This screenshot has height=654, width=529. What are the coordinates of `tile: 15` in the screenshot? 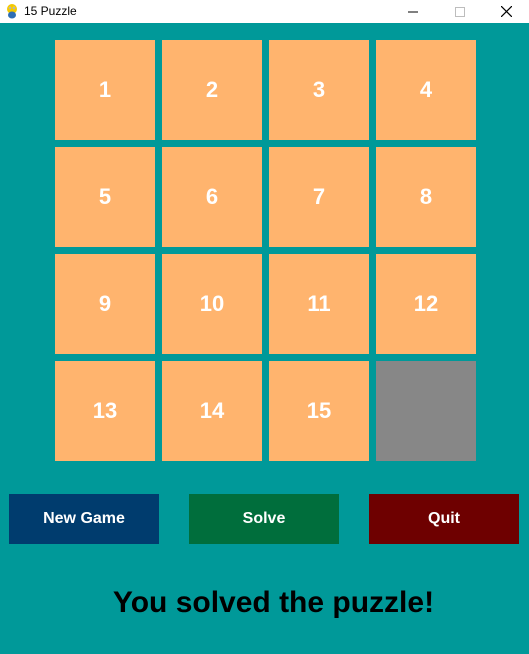 It's located at (319, 411).